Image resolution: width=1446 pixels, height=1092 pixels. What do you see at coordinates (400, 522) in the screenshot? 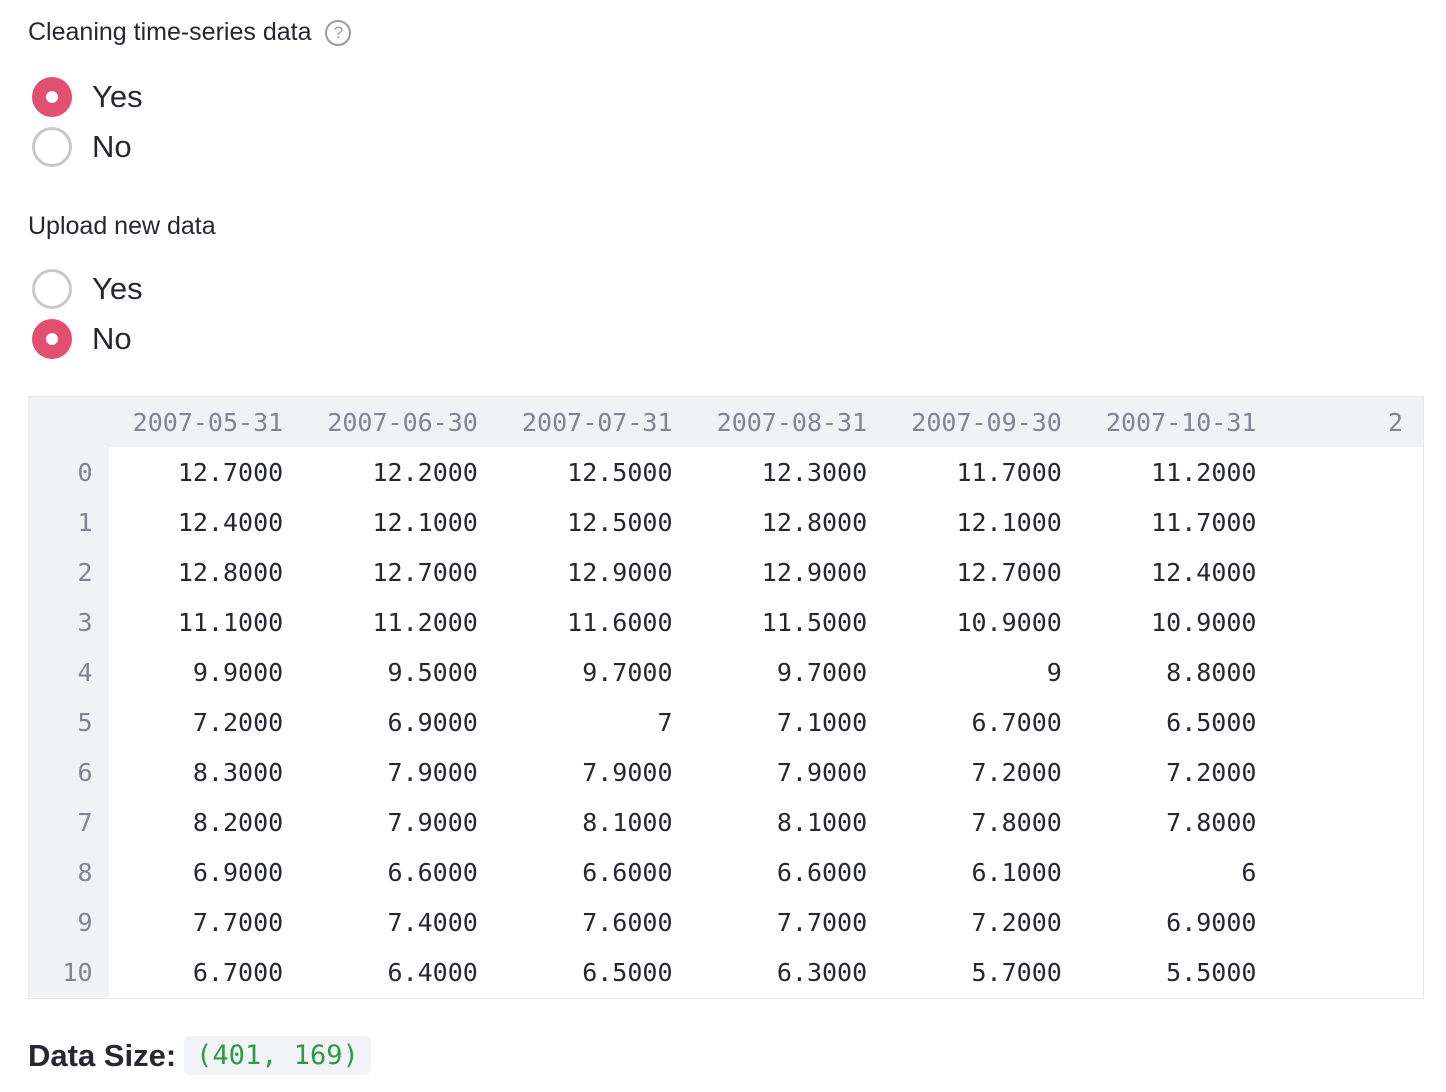
I see `table-cell: 12.1000` at bounding box center [400, 522].